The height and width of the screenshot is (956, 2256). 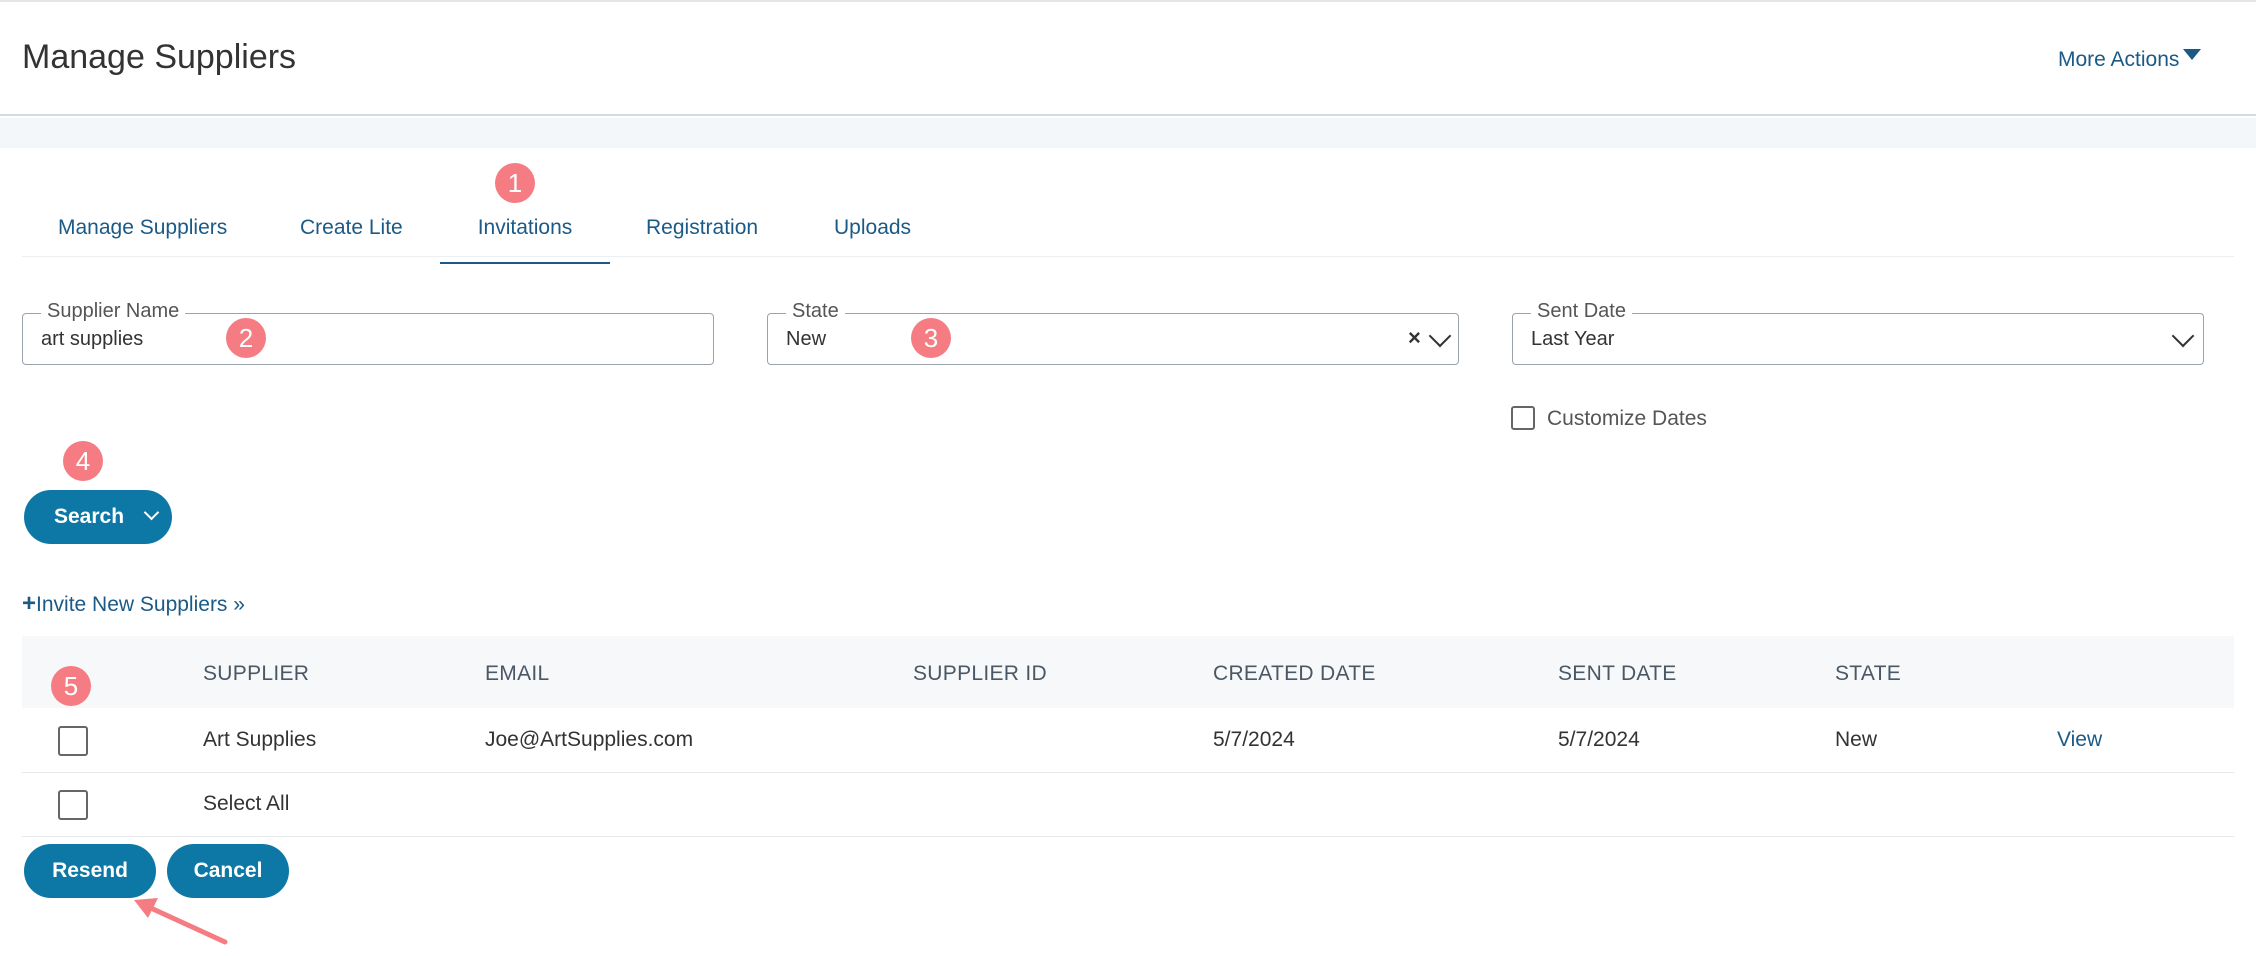 What do you see at coordinates (1581, 311) in the screenshot?
I see `sent-date-label: Sent Date` at bounding box center [1581, 311].